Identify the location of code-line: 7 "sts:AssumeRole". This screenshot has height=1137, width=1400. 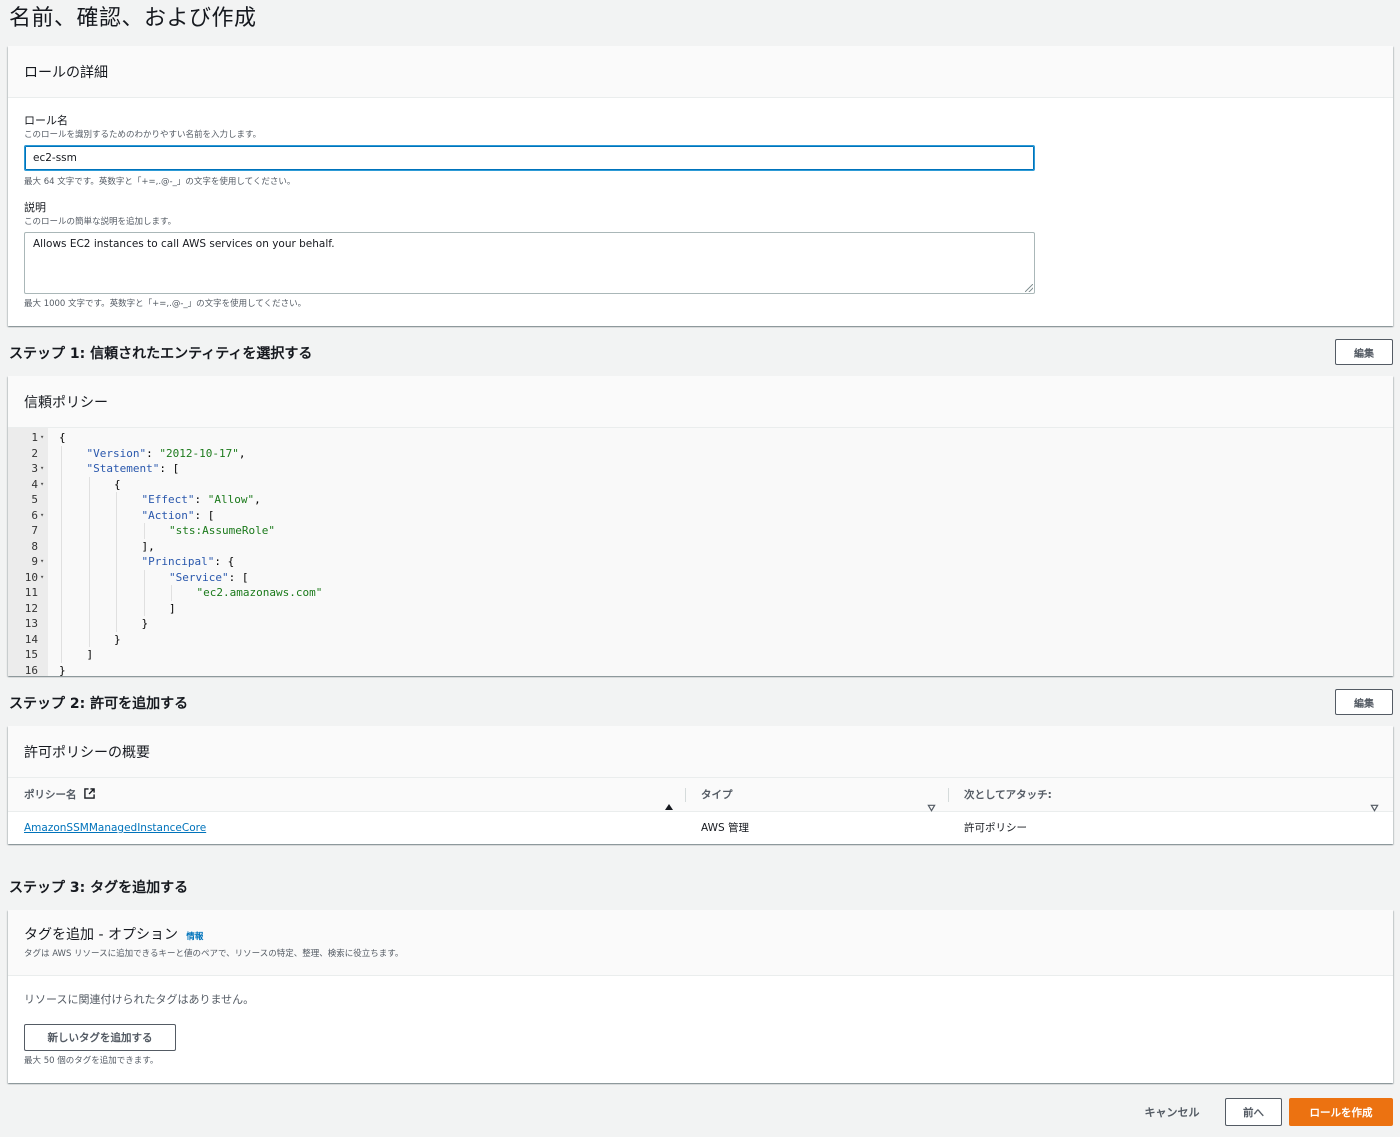
(700, 531).